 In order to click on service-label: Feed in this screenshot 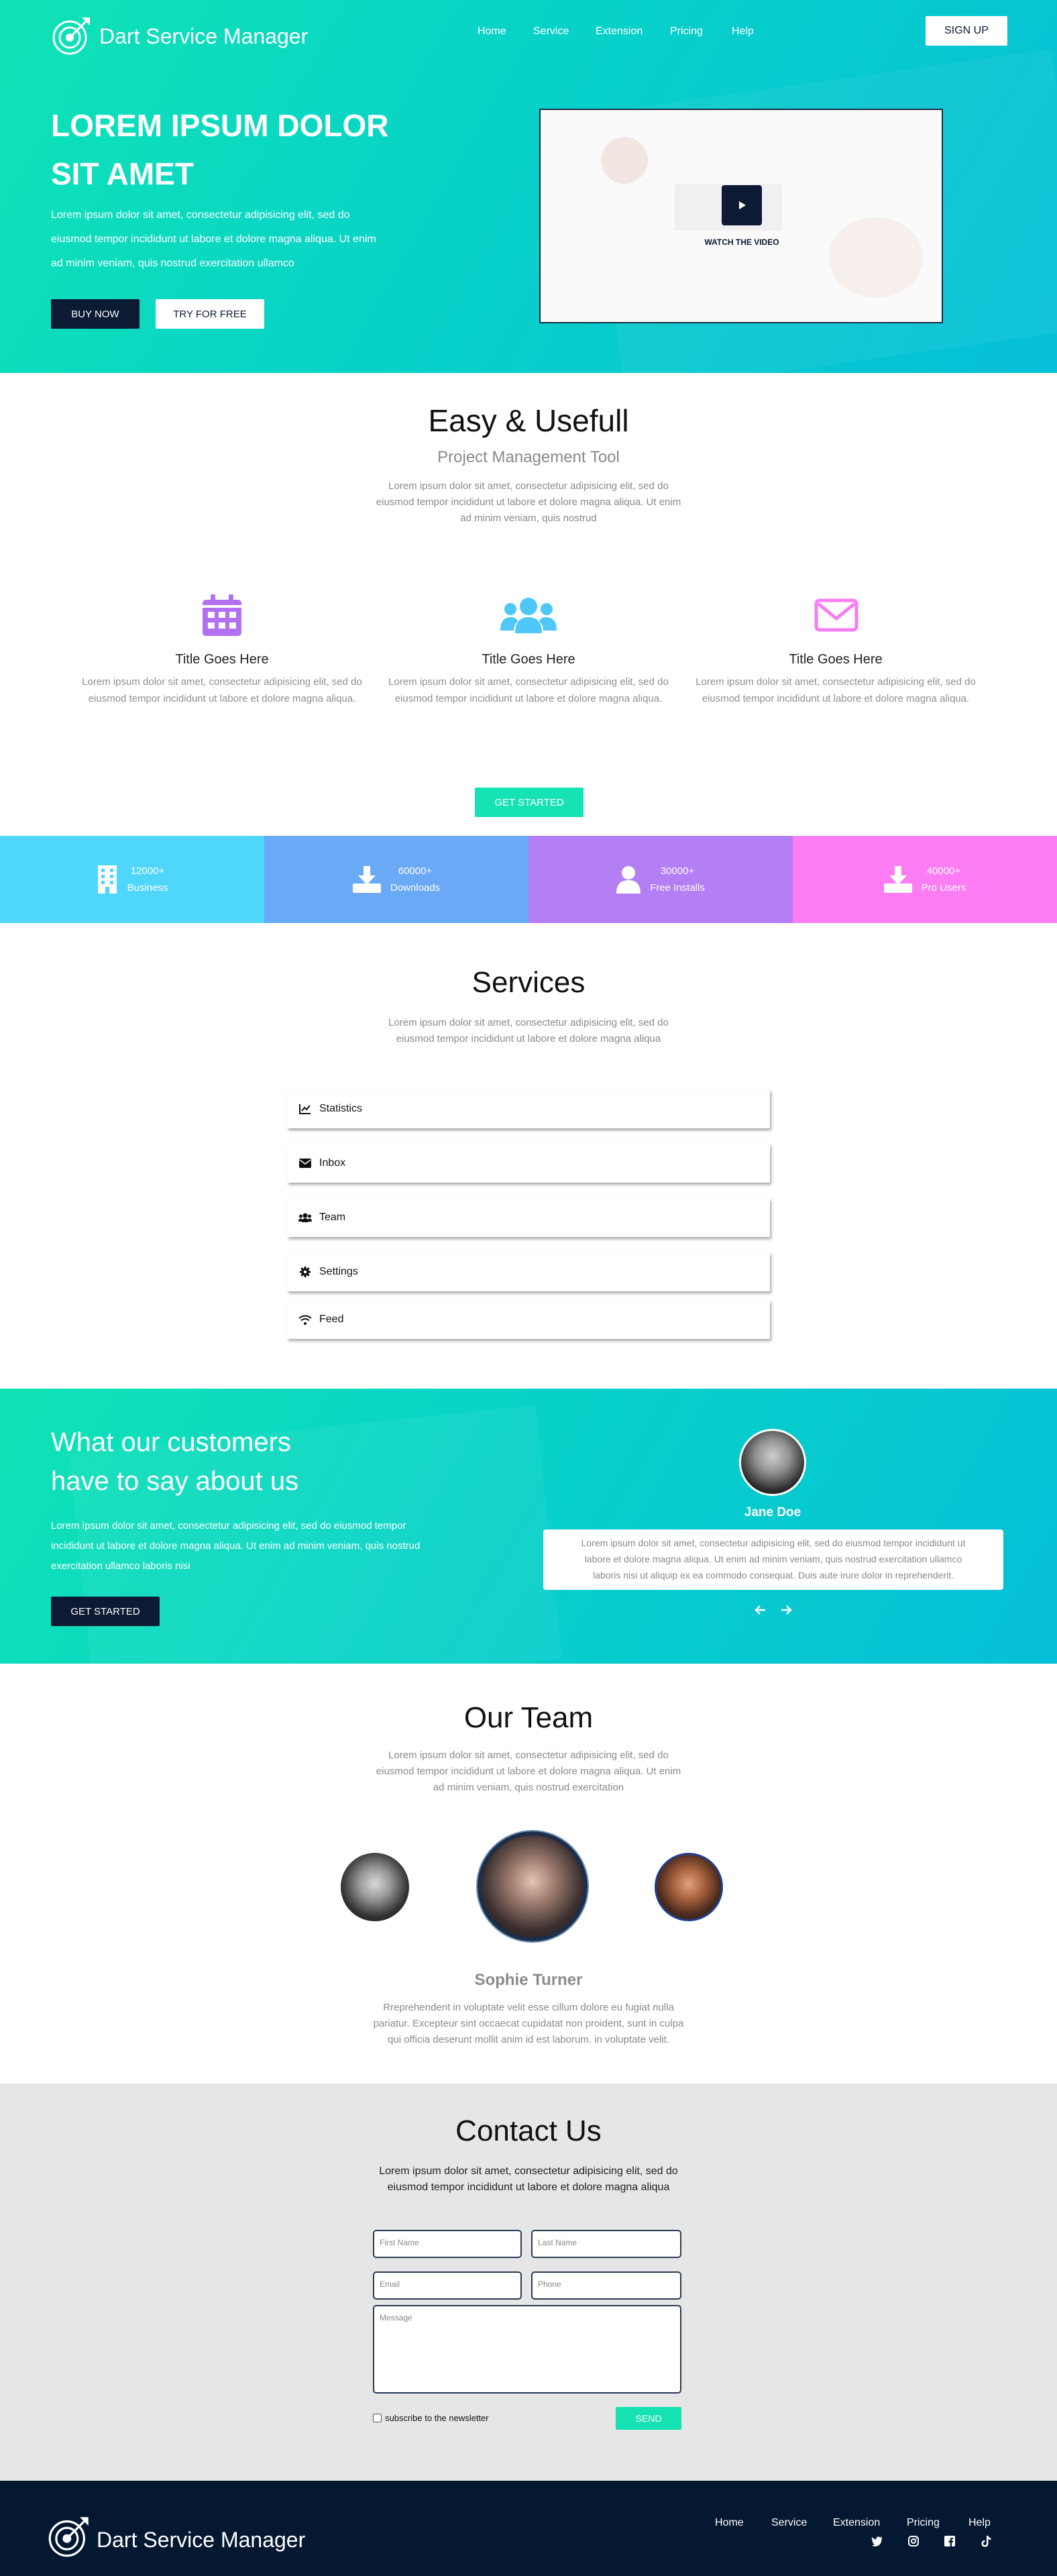, I will do `click(331, 1319)`.